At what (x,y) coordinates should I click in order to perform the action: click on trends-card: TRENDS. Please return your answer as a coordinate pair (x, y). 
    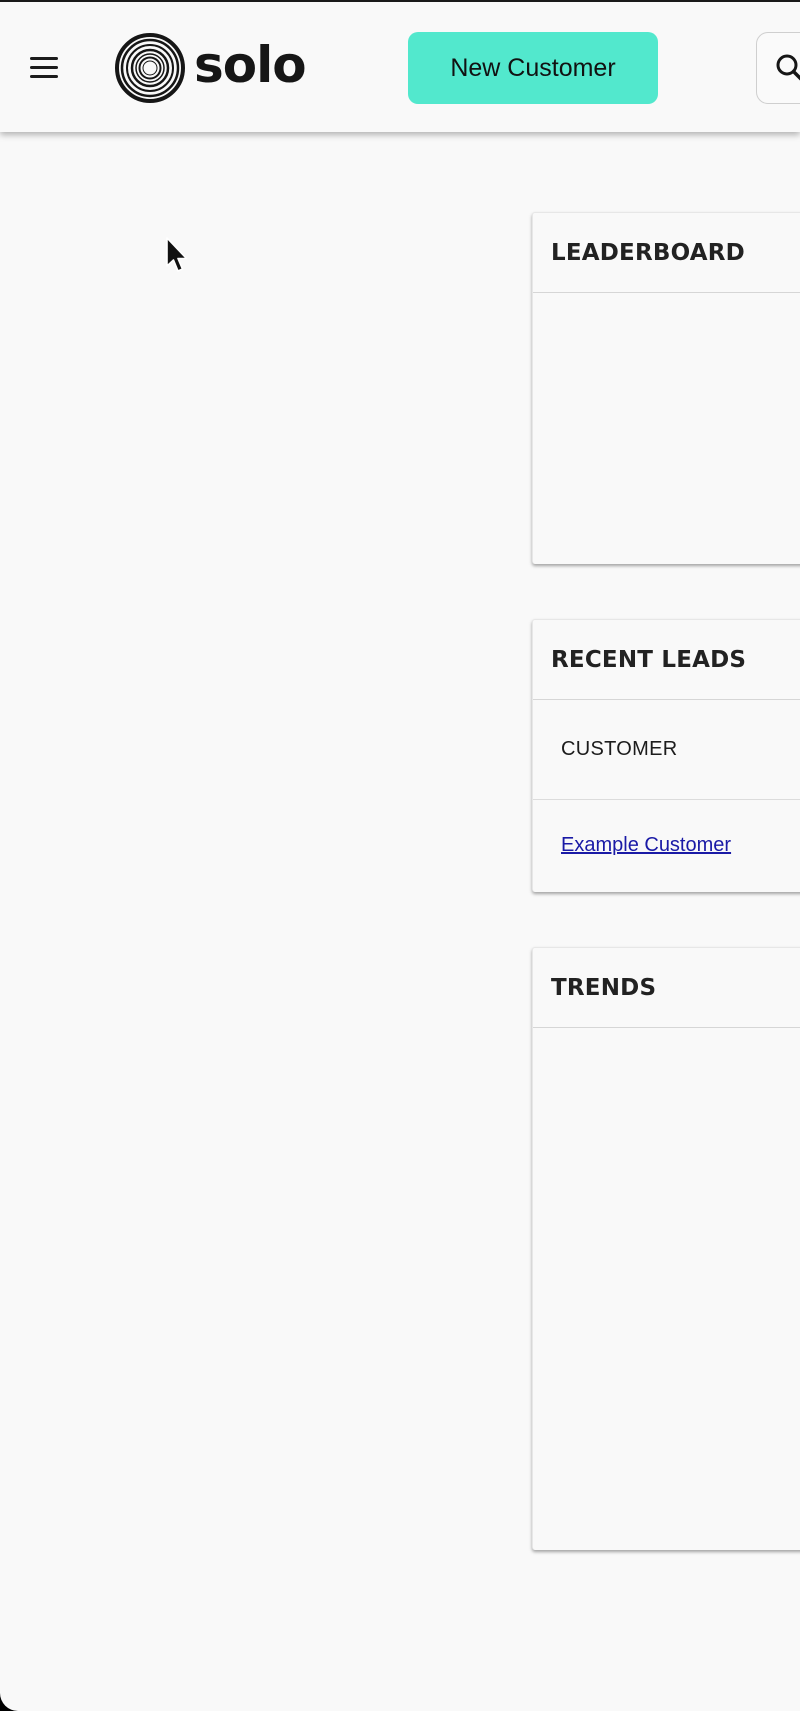
    Looking at the image, I should click on (666, 1248).